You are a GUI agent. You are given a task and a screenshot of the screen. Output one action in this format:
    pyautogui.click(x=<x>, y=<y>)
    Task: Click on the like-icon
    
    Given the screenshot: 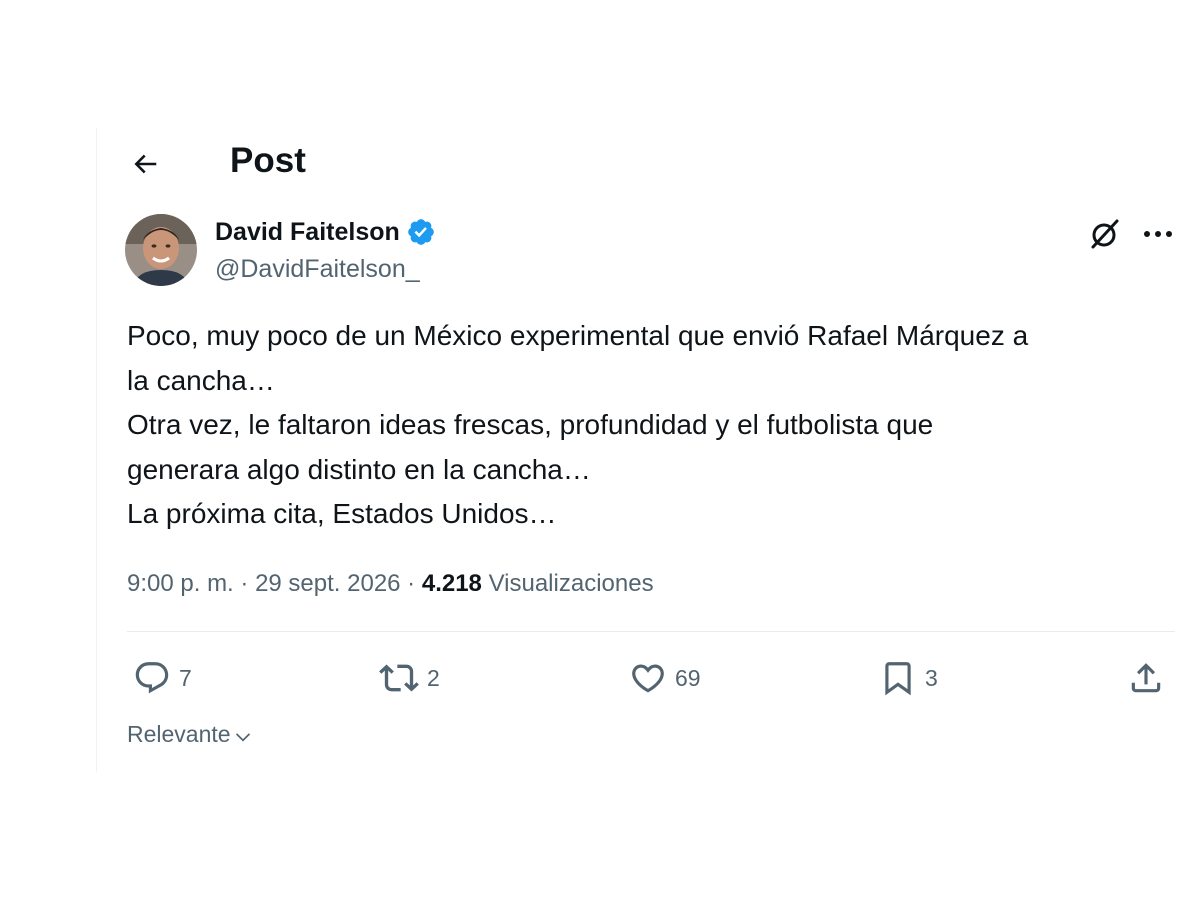 What is the action you would take?
    pyautogui.click(x=648, y=678)
    